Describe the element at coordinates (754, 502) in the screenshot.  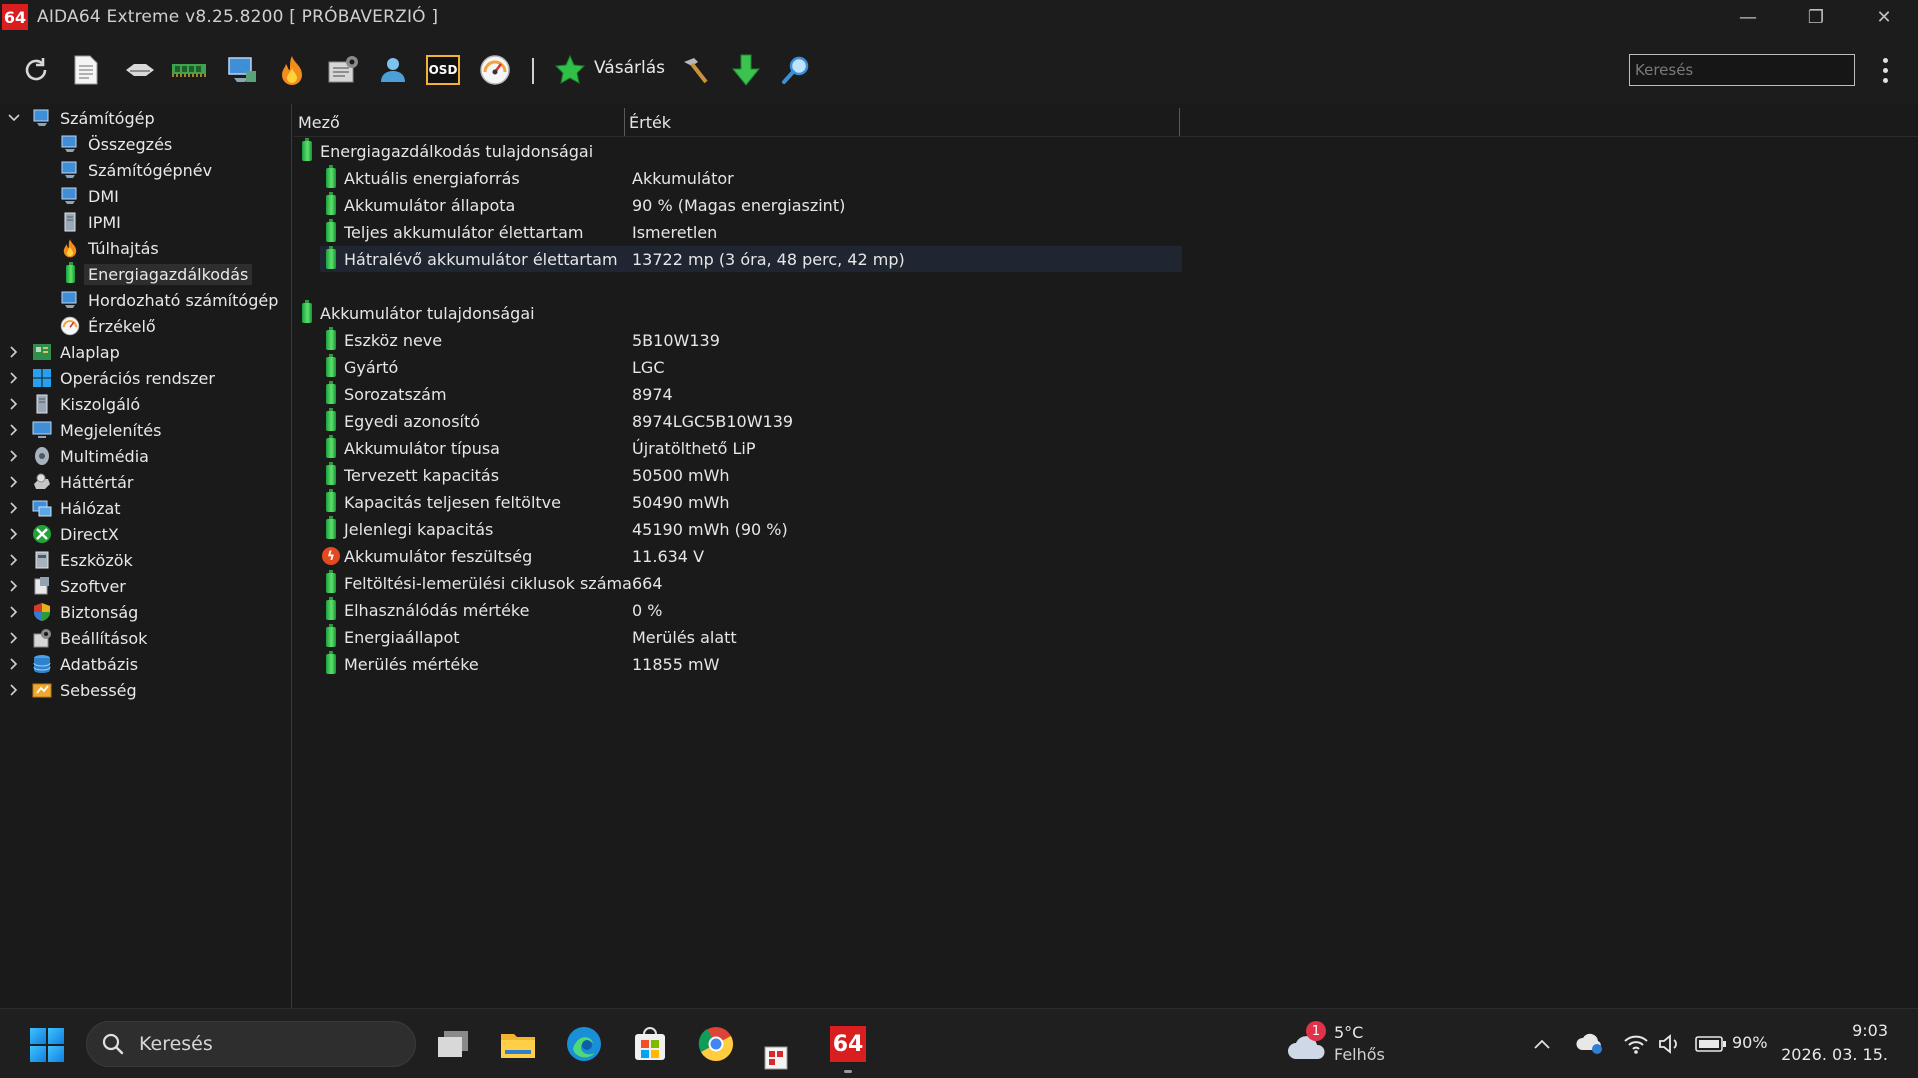
I see `table-row: Kapacitás teljesen feltöltve 50490 mWh` at that location.